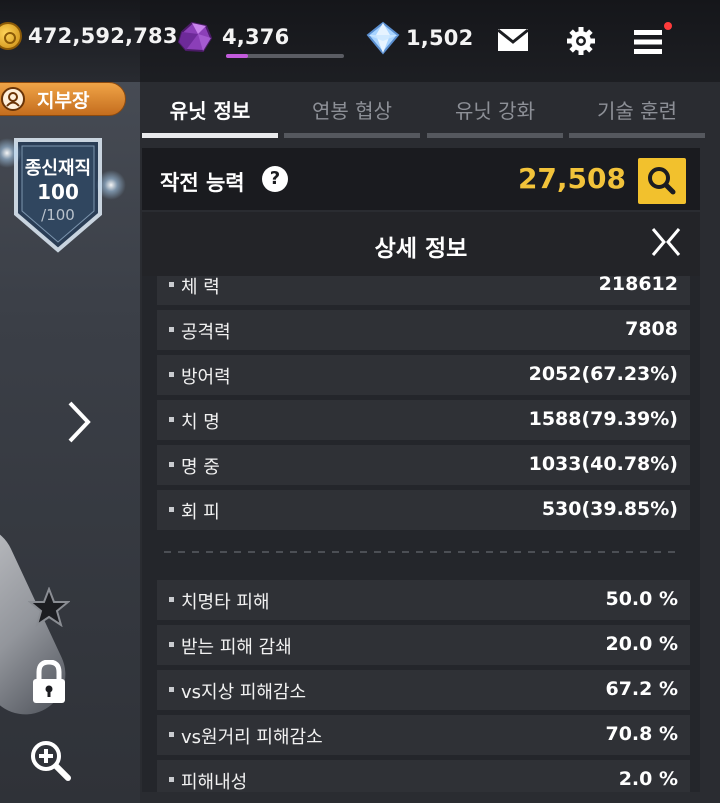 Image resolution: width=720 pixels, height=803 pixels. What do you see at coordinates (648, 44) in the screenshot?
I see `menu-hamburger-icon` at bounding box center [648, 44].